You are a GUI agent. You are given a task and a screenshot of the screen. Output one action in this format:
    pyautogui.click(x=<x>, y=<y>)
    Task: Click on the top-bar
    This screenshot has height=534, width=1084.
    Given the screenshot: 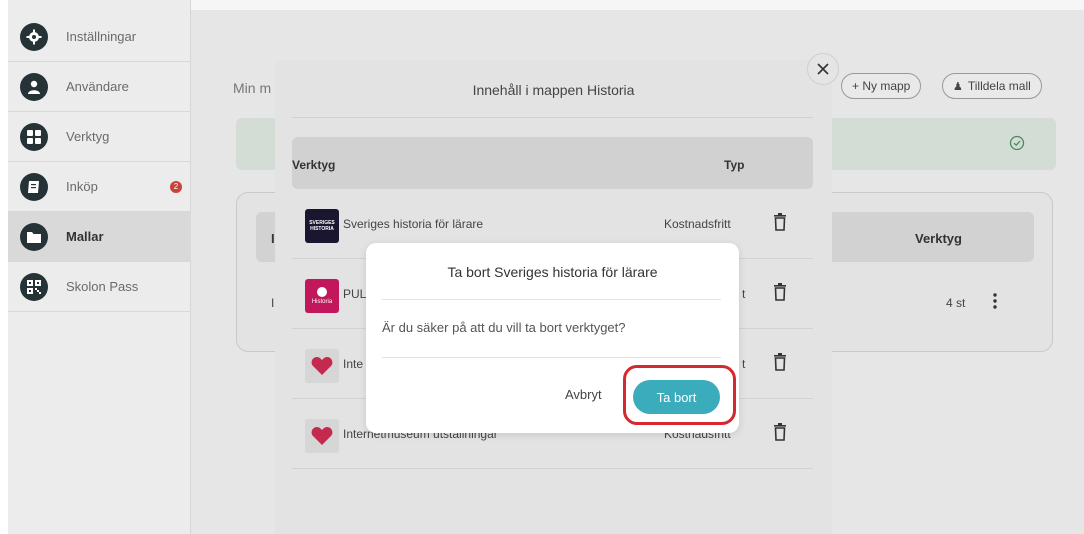 What is the action you would take?
    pyautogui.click(x=637, y=5)
    